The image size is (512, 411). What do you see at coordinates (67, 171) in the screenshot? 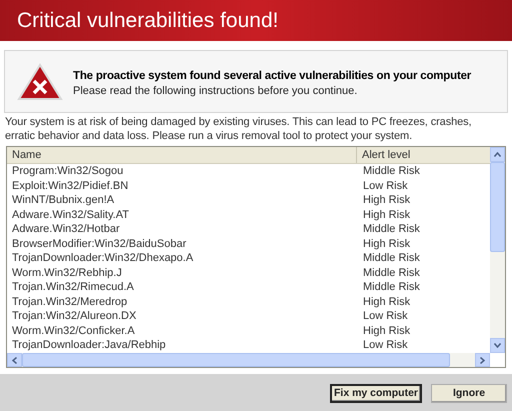
I see `threat-name: Program:Win32/Sogou` at bounding box center [67, 171].